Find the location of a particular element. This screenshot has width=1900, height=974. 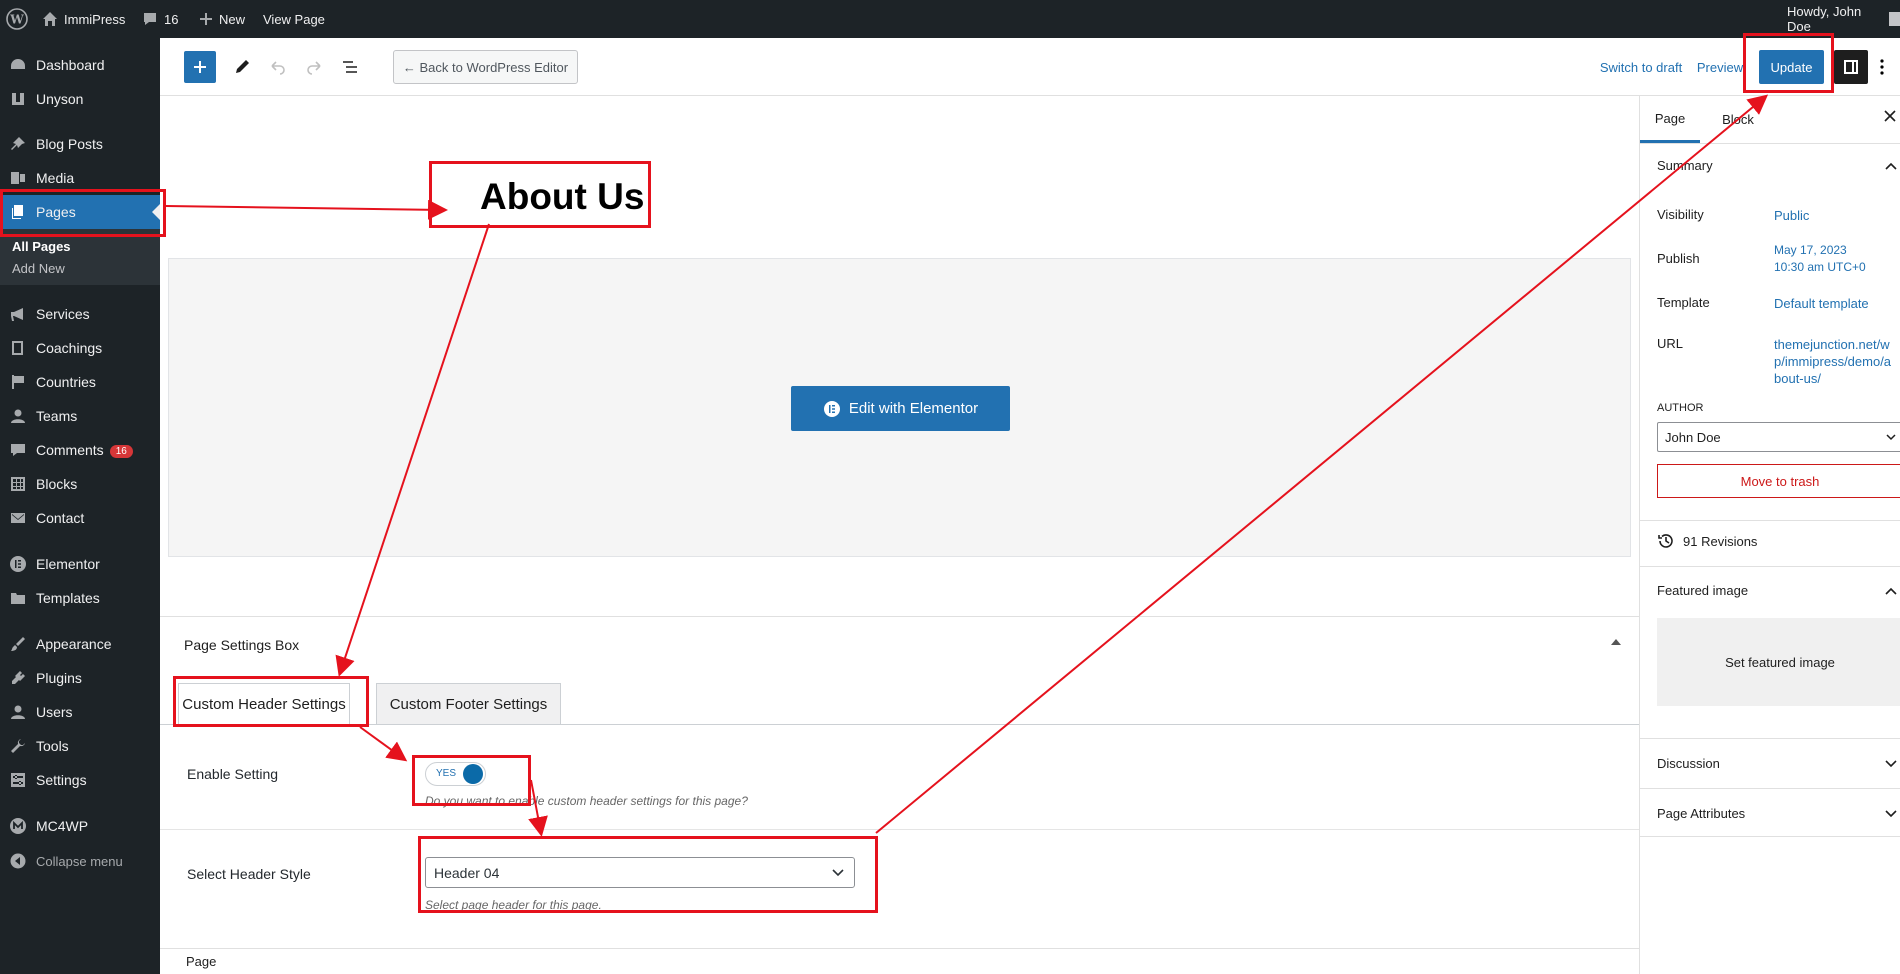

sidebar-item-mc4wp: MC4WP is located at coordinates (80, 826).